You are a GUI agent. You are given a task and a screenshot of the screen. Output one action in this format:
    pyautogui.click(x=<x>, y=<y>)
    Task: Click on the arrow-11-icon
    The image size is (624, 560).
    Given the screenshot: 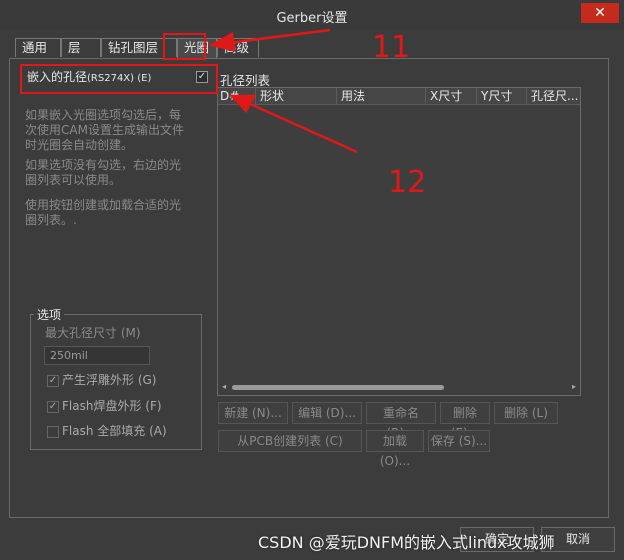 What is the action you would take?
    pyautogui.click(x=279, y=36)
    